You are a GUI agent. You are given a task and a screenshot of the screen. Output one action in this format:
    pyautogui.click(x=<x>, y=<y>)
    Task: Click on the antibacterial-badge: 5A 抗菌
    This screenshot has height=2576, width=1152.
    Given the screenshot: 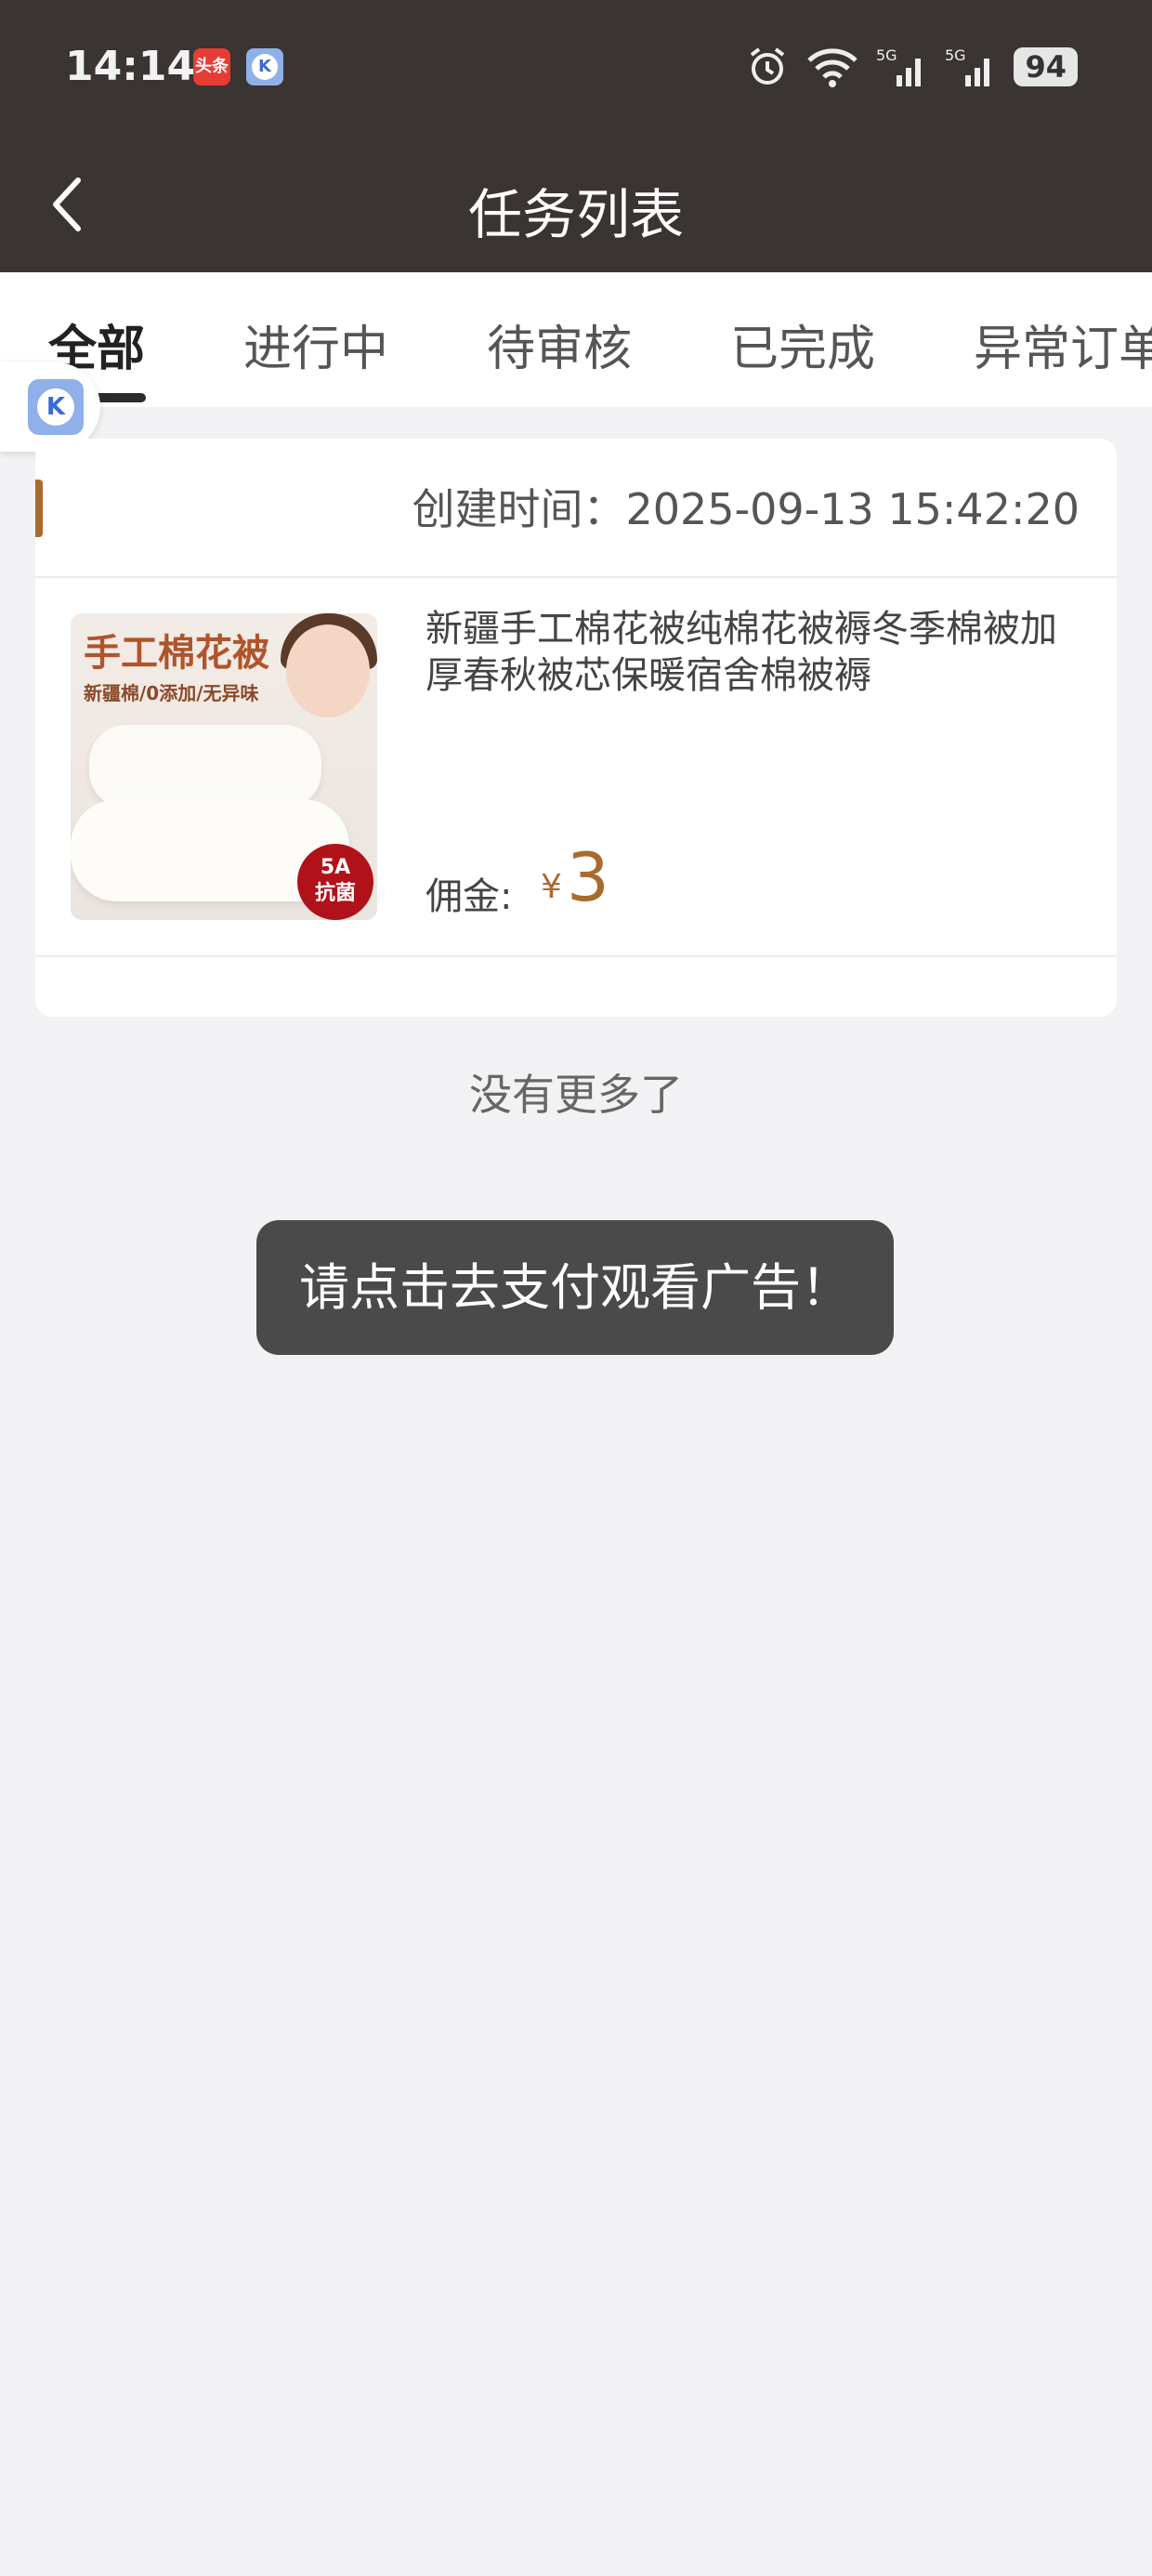 What is the action you would take?
    pyautogui.click(x=335, y=882)
    